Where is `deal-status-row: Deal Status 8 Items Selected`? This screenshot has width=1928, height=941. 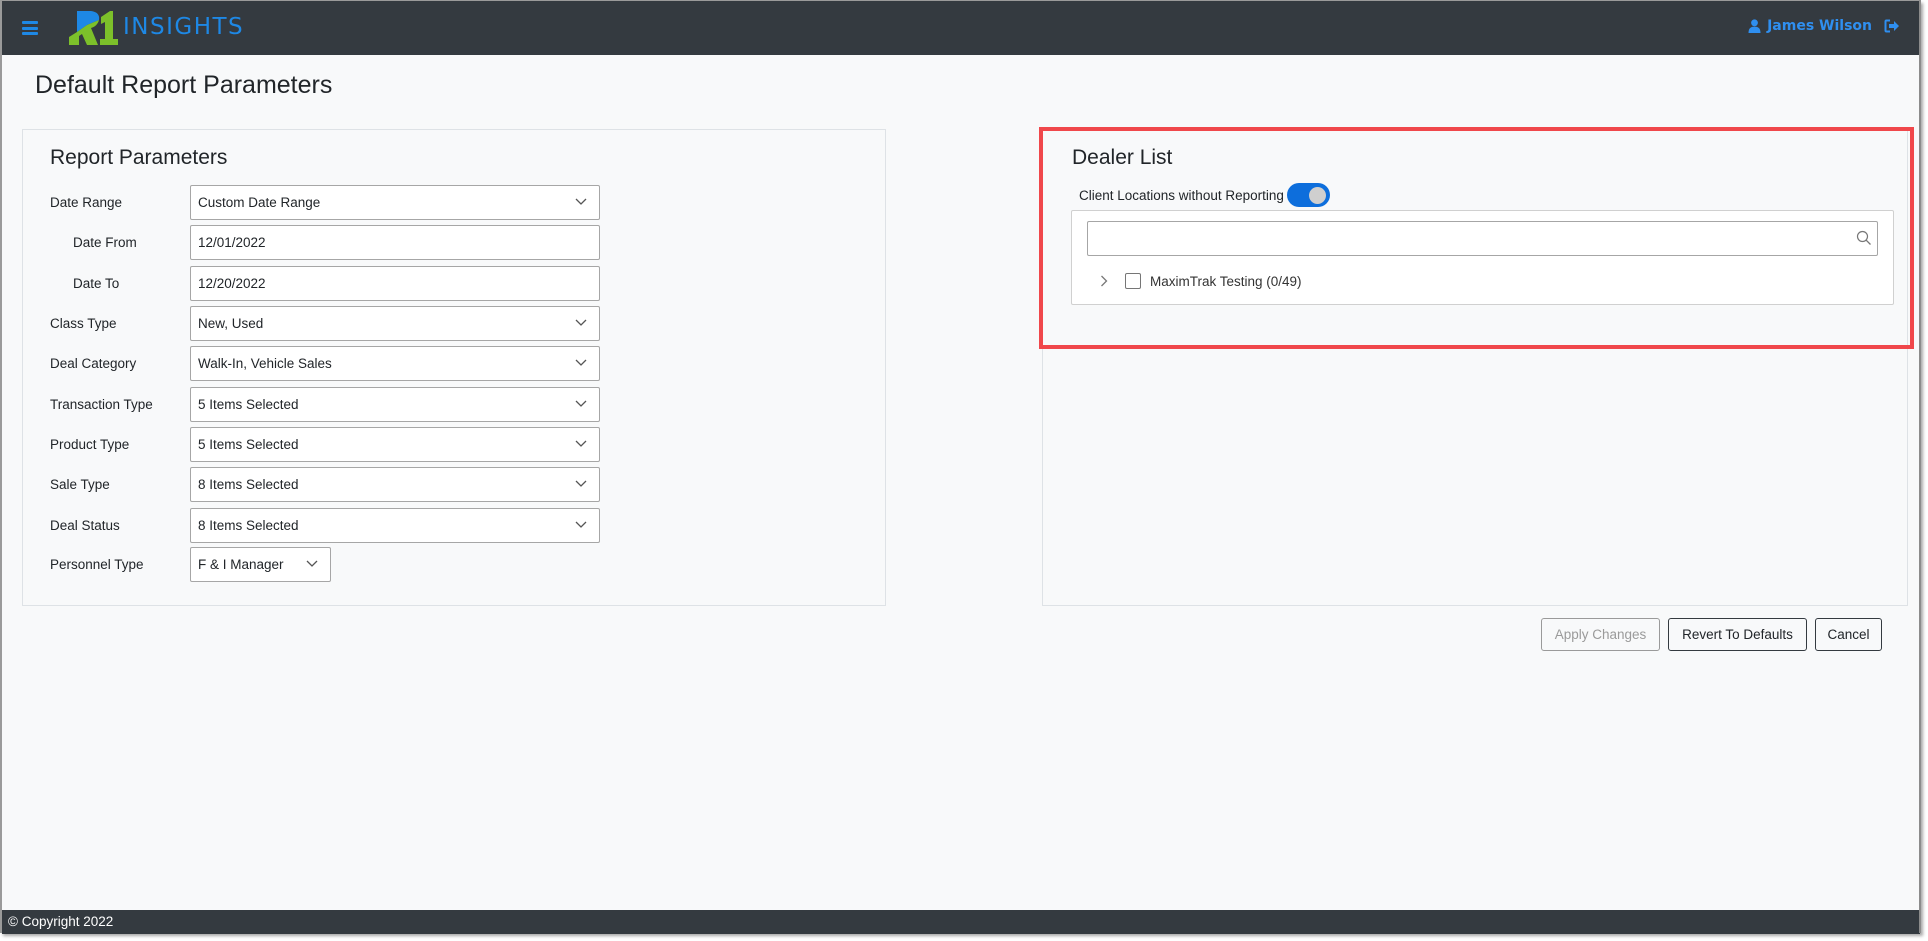 deal-status-row: Deal Status 8 Items Selected is located at coordinates (454, 525).